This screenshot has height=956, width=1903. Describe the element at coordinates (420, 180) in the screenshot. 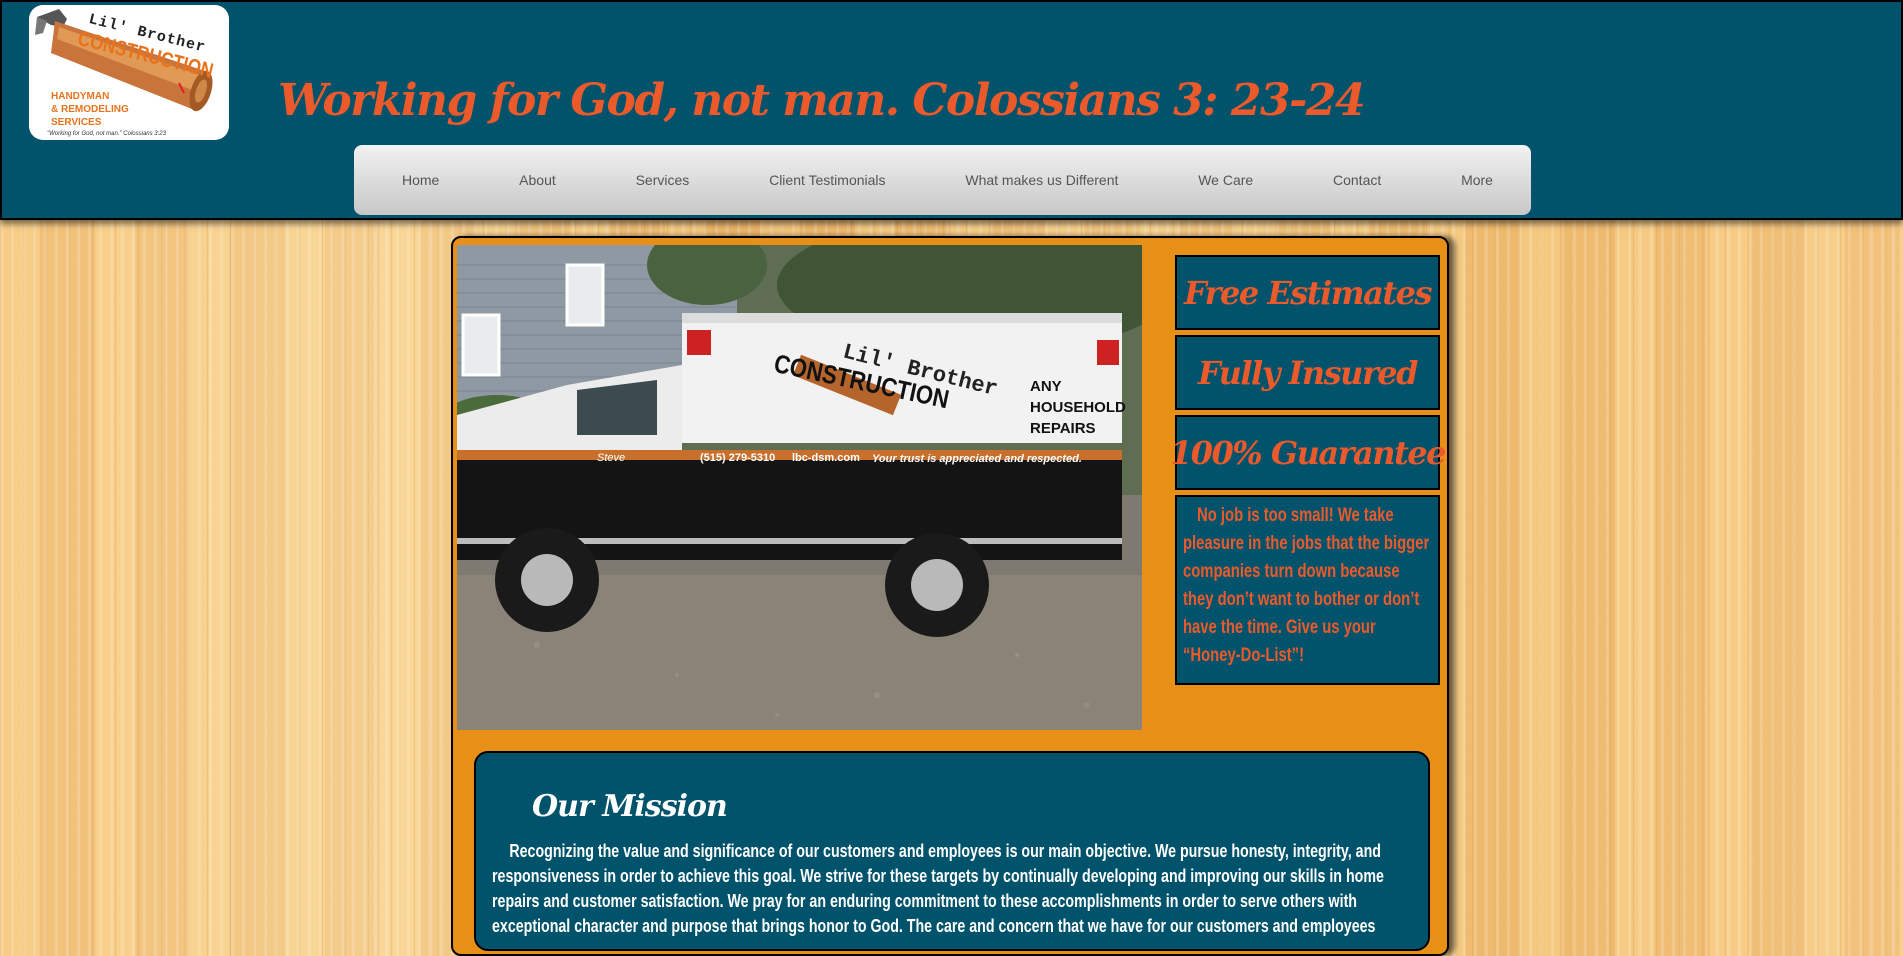

I see `nav-home: Home` at that location.